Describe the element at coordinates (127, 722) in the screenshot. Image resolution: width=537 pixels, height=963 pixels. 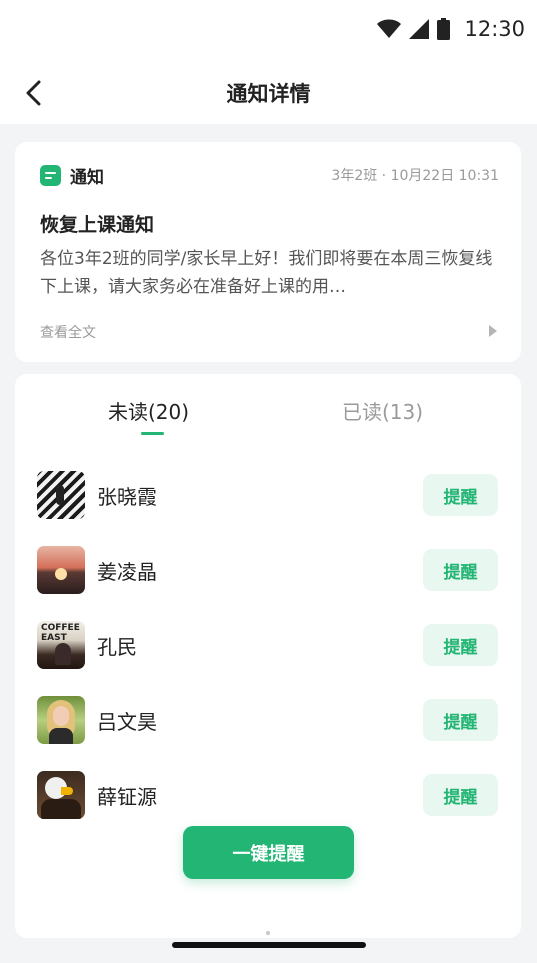
I see `student-name: 吕文昊` at that location.